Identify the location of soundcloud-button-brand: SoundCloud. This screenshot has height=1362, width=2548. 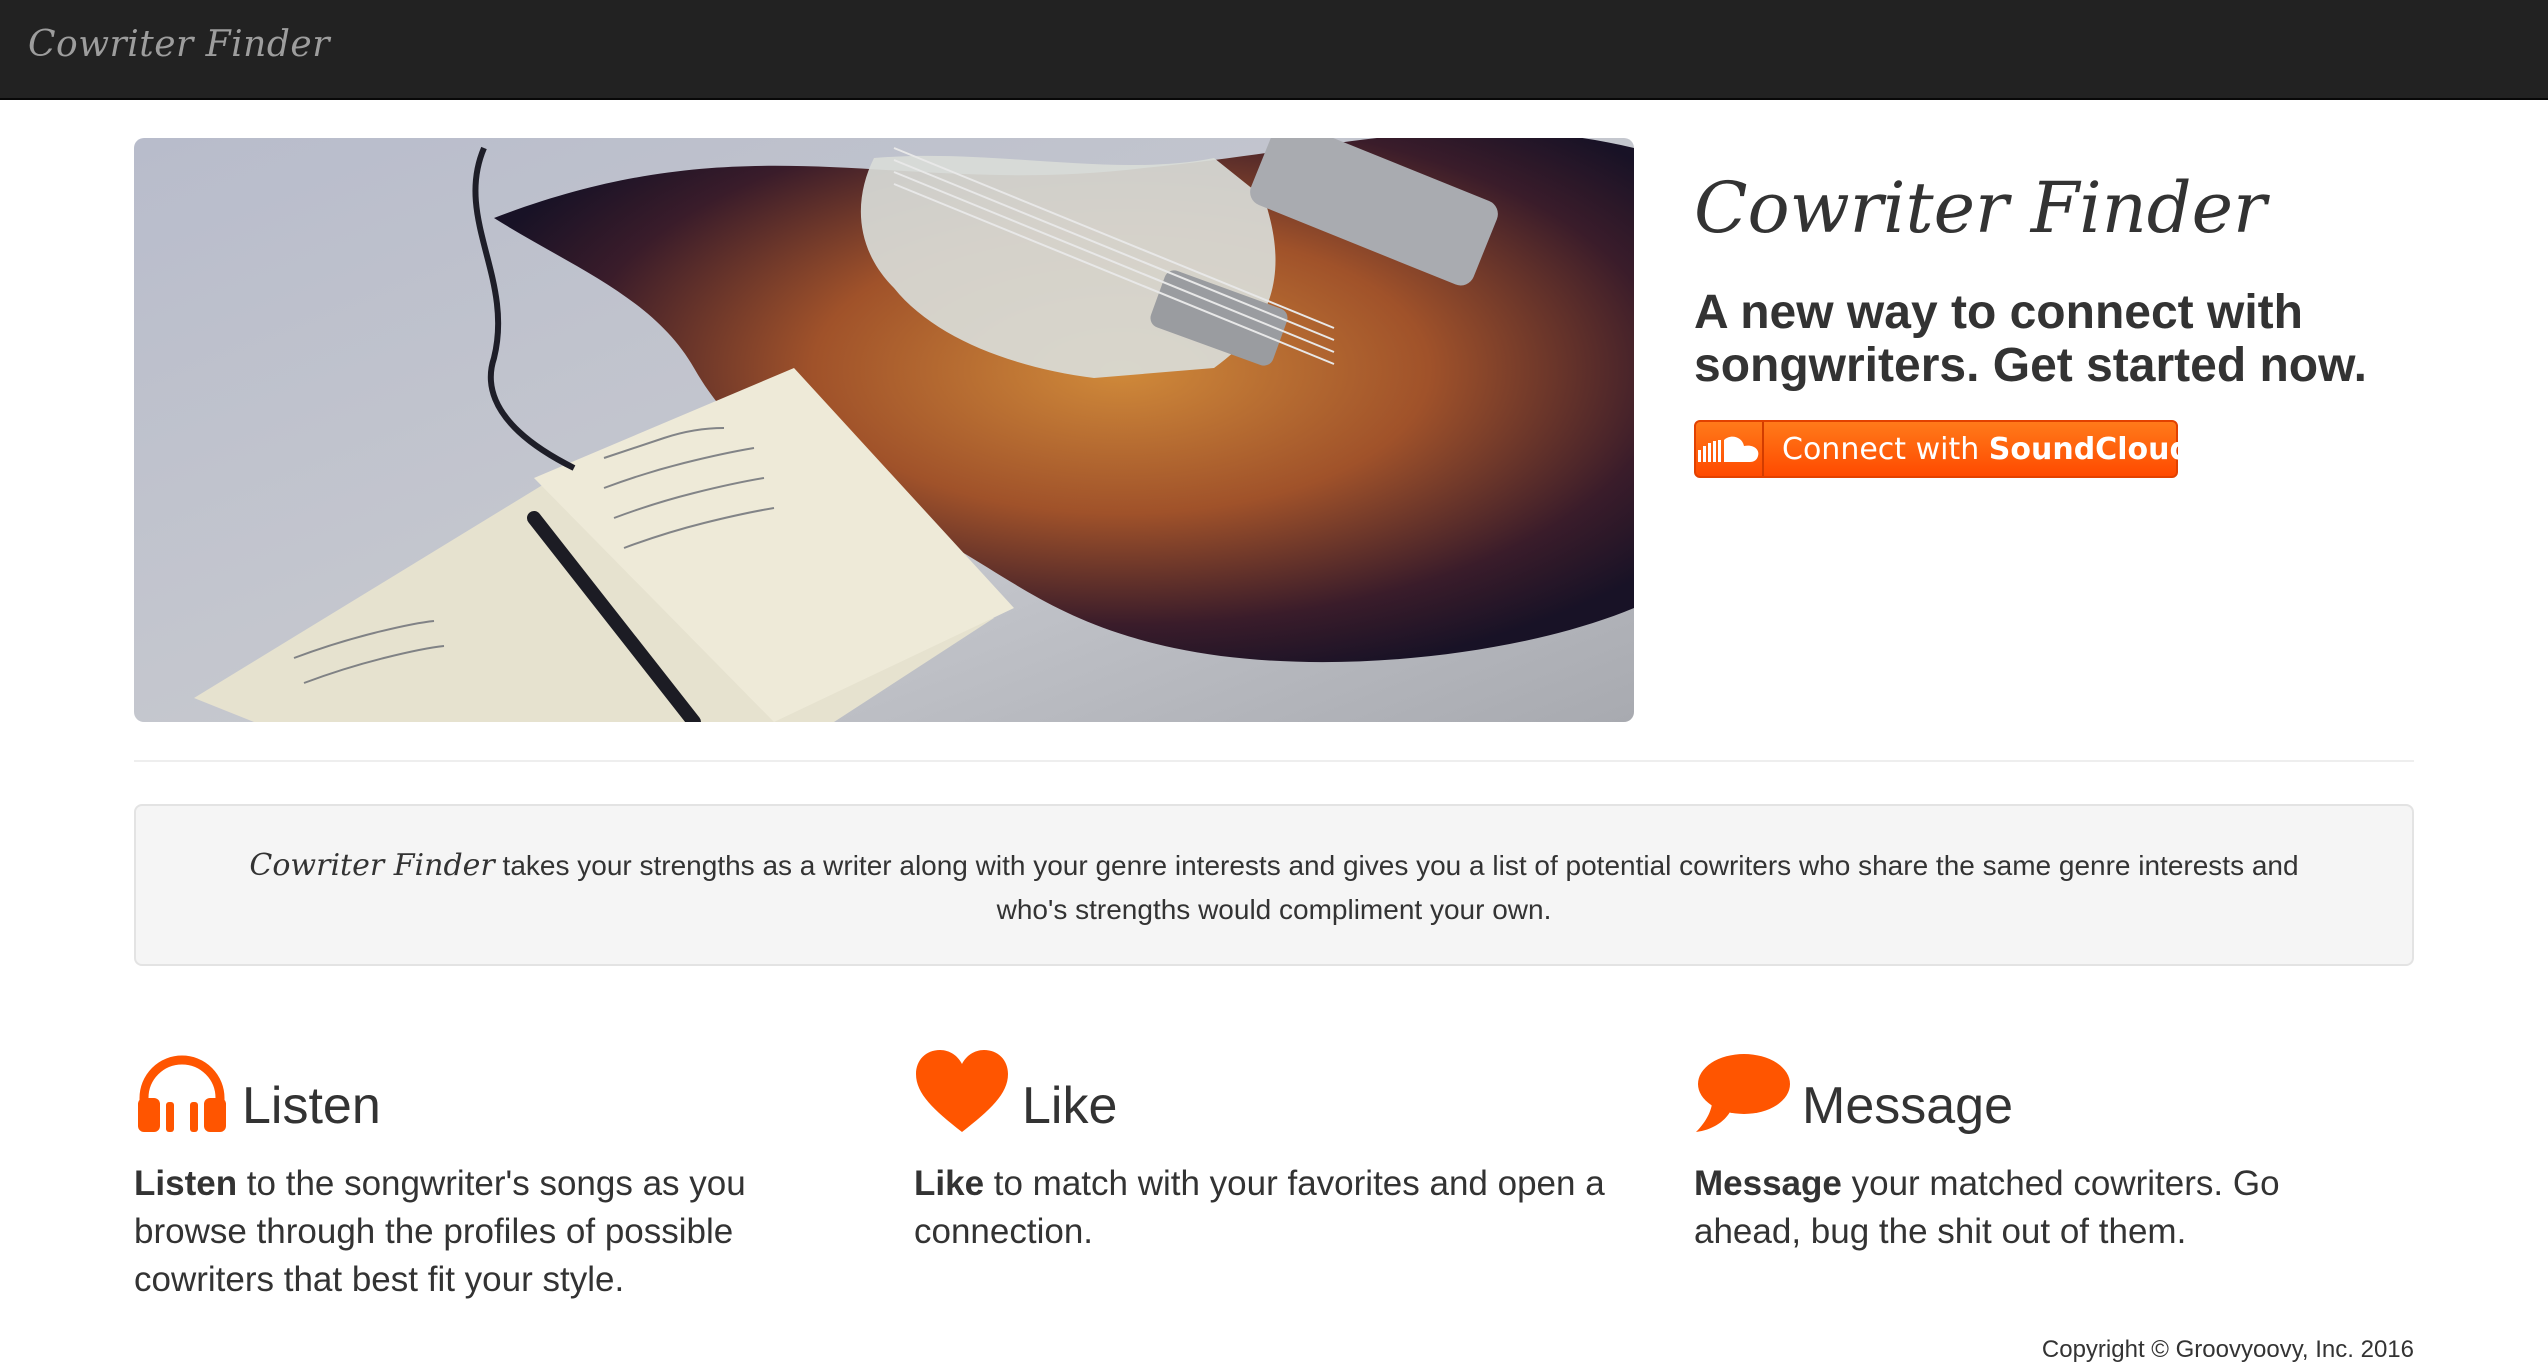
(2089, 449).